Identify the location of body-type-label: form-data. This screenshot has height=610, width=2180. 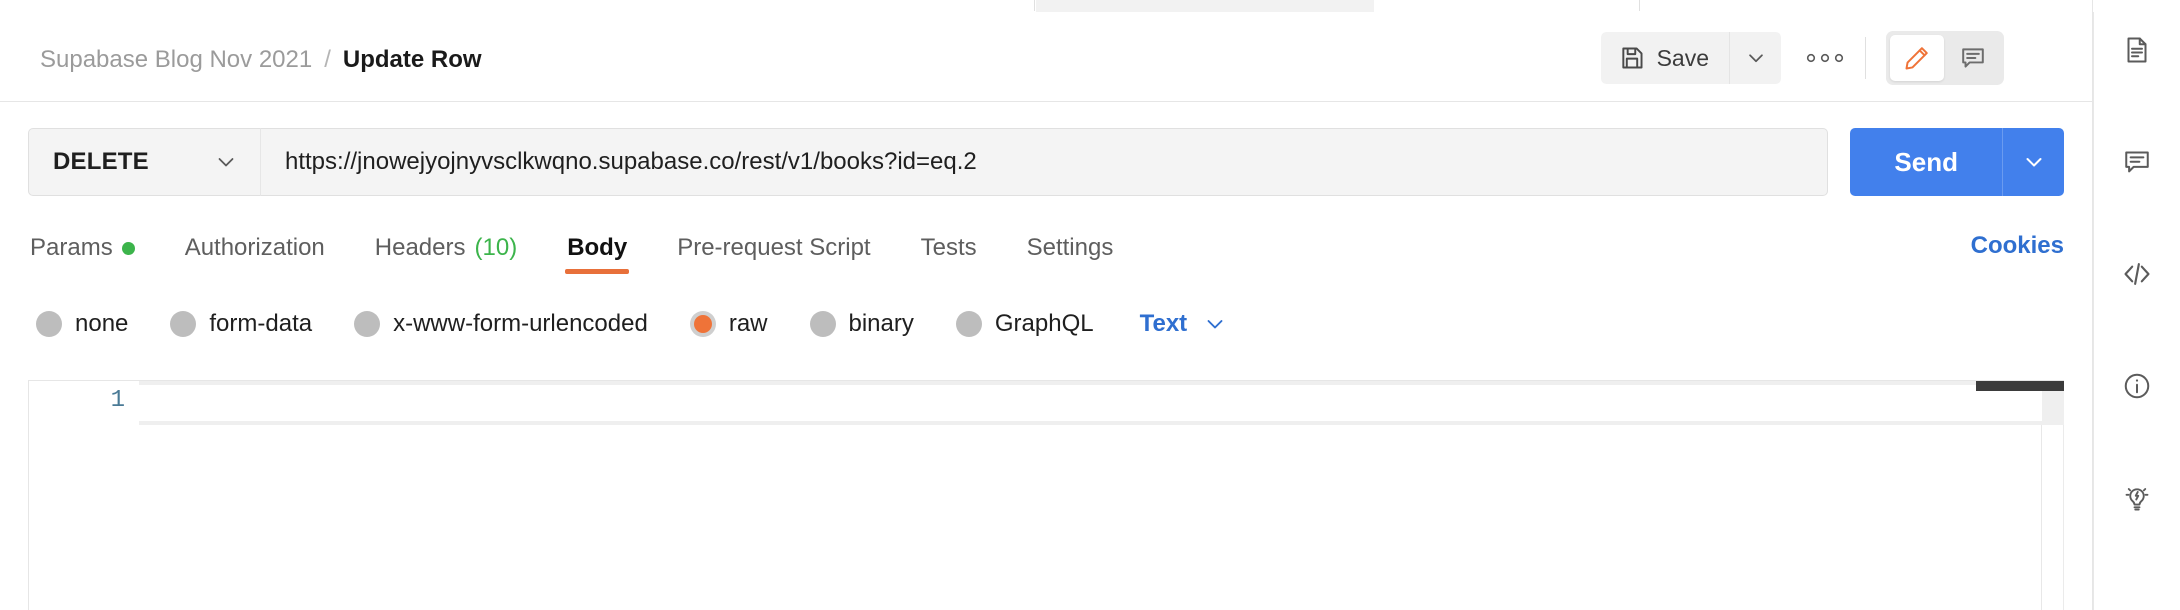
(261, 323).